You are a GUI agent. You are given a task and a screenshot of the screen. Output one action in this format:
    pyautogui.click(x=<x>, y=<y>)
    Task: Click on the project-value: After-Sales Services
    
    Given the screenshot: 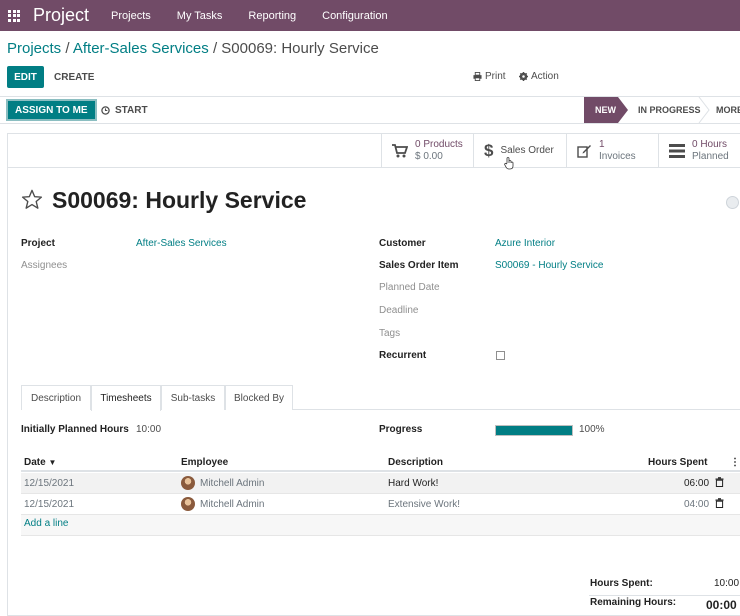 What is the action you would take?
    pyautogui.click(x=181, y=243)
    